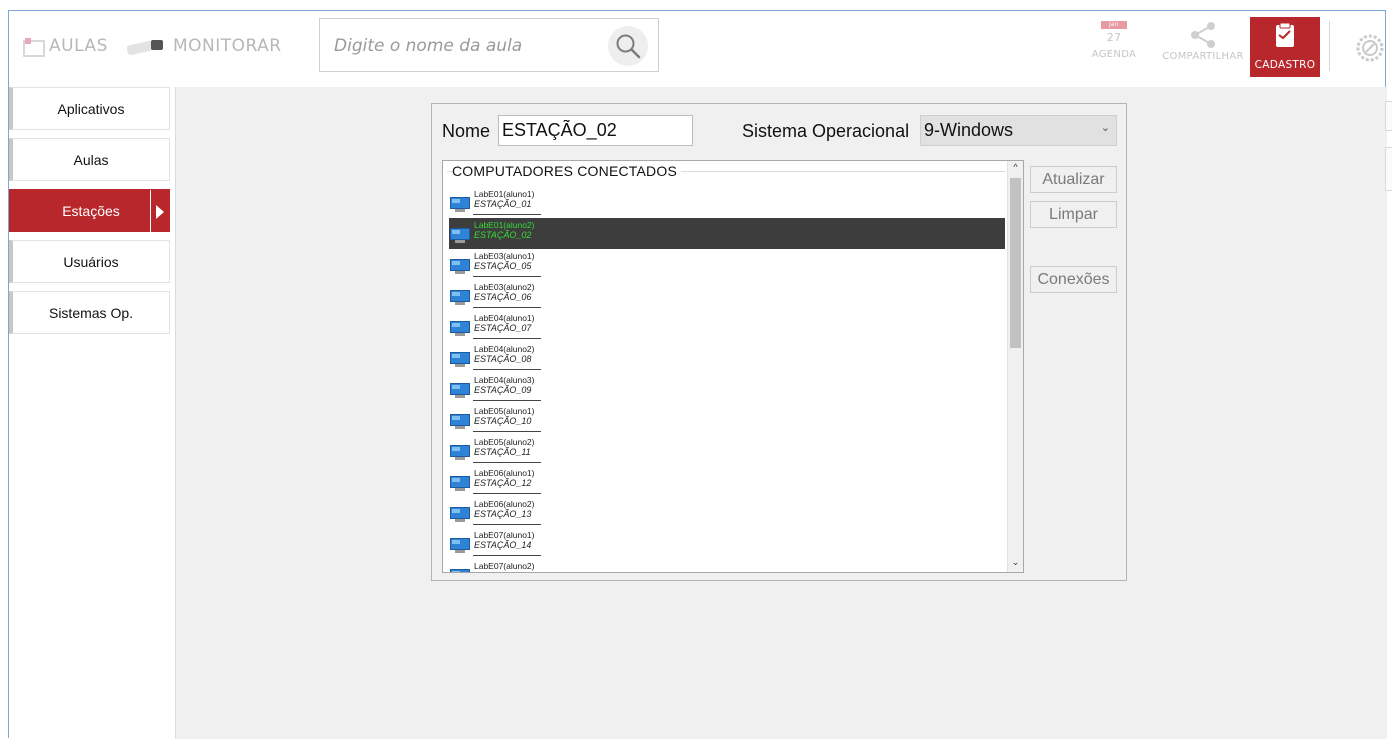 This screenshot has height=739, width=1395. Describe the element at coordinates (503, 545) in the screenshot. I see `station-name: ESTAÇÃO_14` at that location.